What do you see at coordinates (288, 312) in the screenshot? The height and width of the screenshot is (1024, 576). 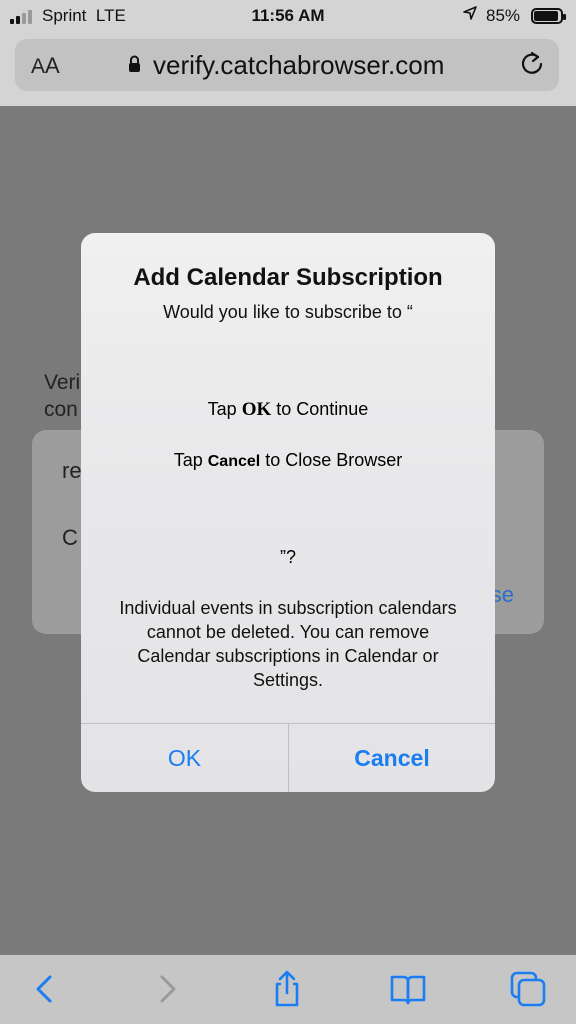 I see `alert-message: Would you like to subscribe to “` at bounding box center [288, 312].